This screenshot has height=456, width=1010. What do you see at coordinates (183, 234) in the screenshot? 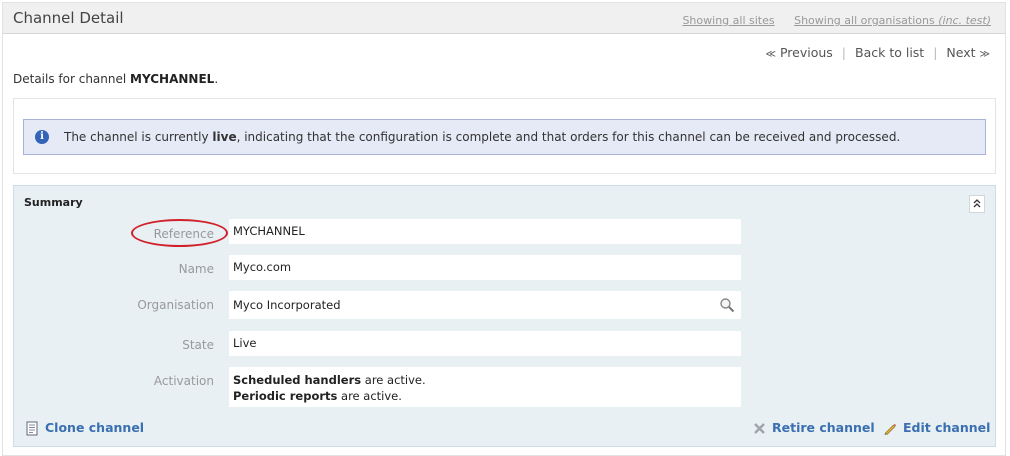
I see `reference-label: Reference` at bounding box center [183, 234].